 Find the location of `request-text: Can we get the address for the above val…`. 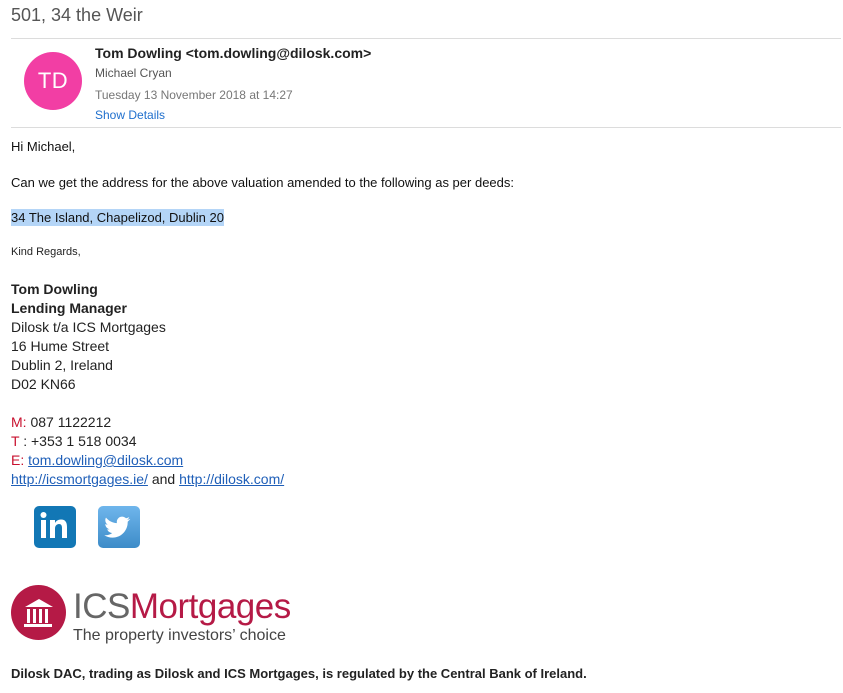

request-text: Can we get the address for the above val… is located at coordinates (262, 182).